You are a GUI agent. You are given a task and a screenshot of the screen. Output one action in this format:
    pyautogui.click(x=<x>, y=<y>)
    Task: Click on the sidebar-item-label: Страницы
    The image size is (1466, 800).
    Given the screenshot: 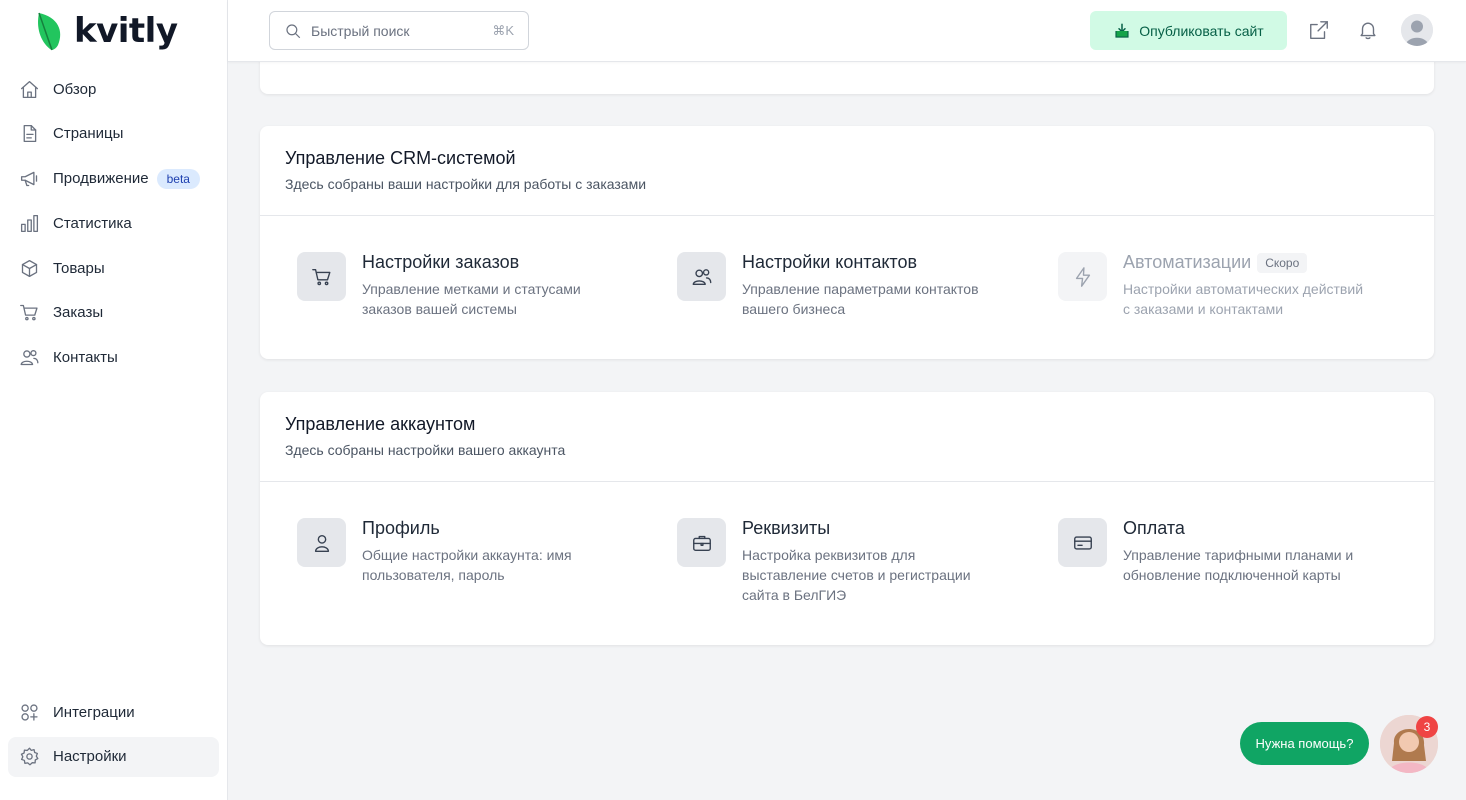 What is the action you would take?
    pyautogui.click(x=88, y=134)
    